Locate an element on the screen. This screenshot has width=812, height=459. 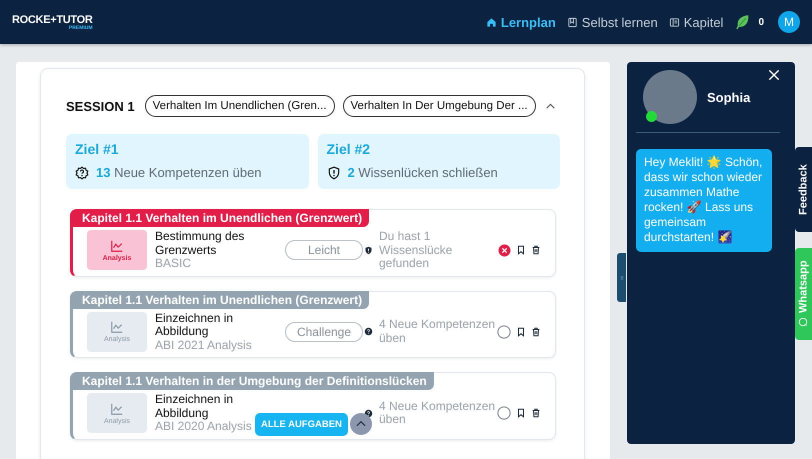
chapter-tag: Kapitel 1.1 Verhalten in der Umgebung der Definitionslücken is located at coordinates (252, 381).